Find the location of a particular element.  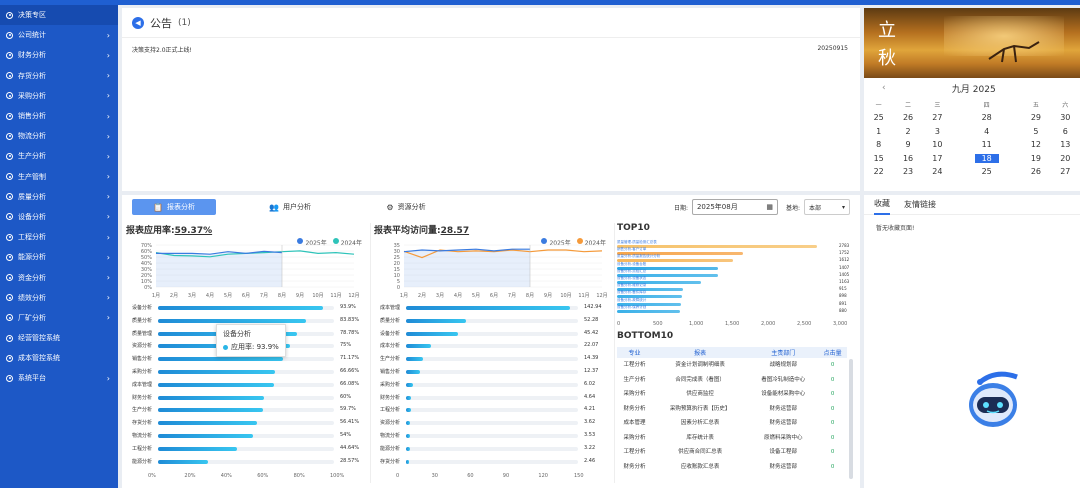

chevron-right-icon: › is located at coordinates (108, 177).